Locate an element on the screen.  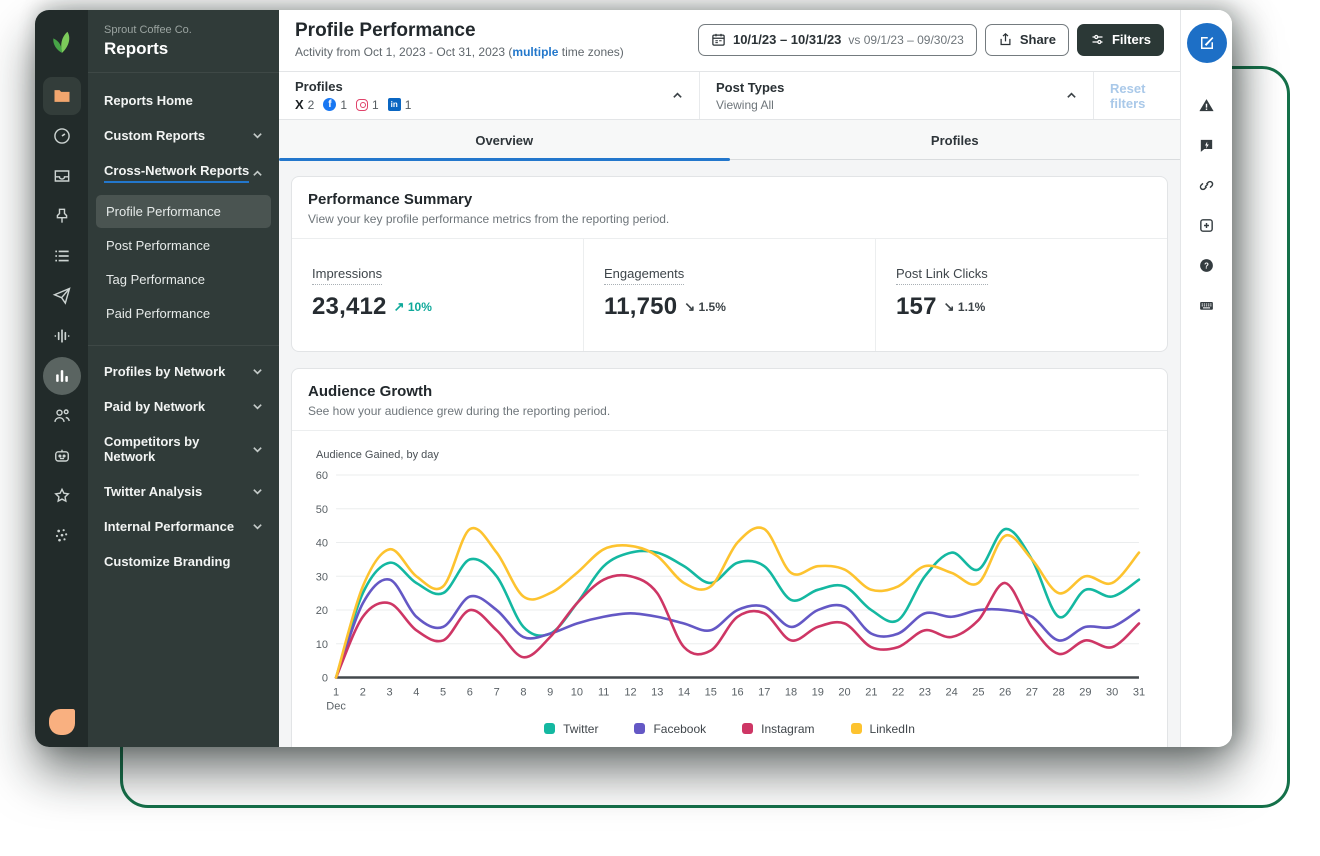
post-types-filter-label: Post Types is located at coordinates (750, 87).